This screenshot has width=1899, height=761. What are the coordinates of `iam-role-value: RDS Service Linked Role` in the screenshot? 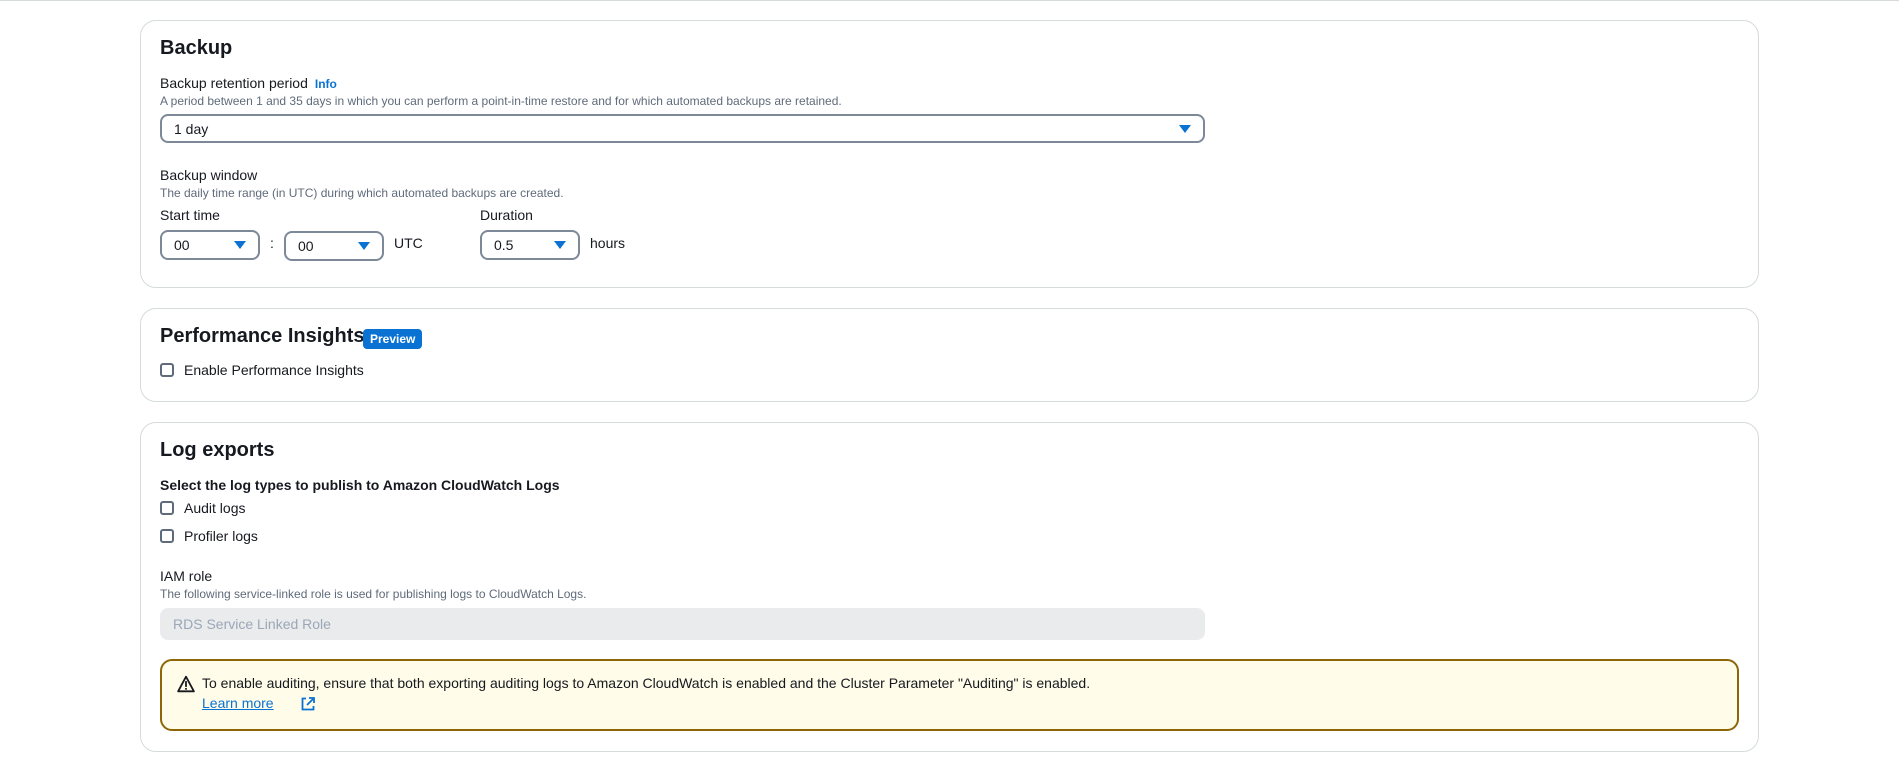 It's located at (252, 624).